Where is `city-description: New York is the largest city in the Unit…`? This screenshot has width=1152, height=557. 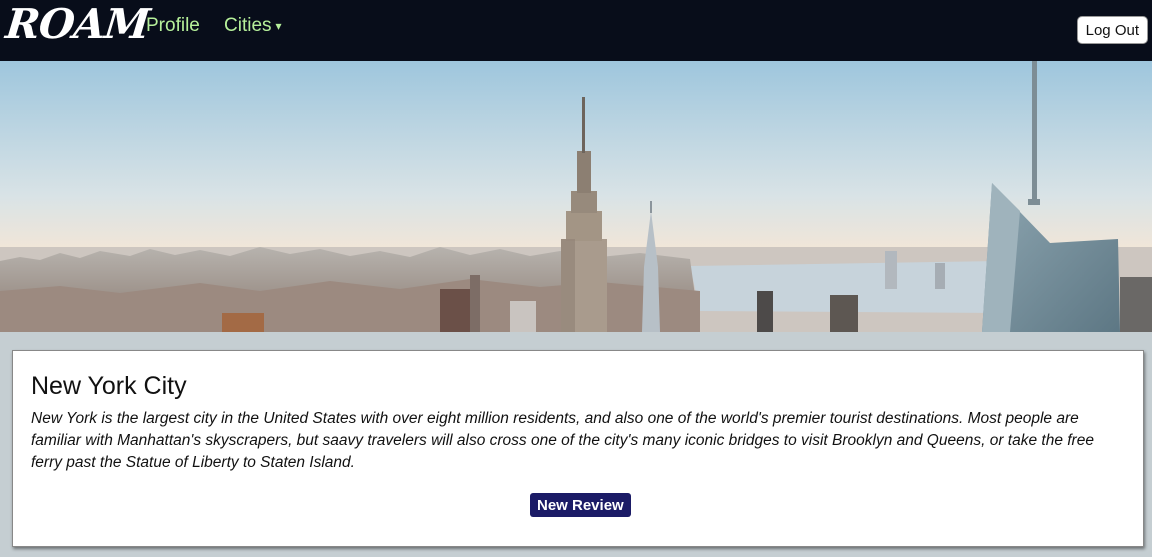
city-description: New York is the largest city in the Unit… is located at coordinates (562, 440).